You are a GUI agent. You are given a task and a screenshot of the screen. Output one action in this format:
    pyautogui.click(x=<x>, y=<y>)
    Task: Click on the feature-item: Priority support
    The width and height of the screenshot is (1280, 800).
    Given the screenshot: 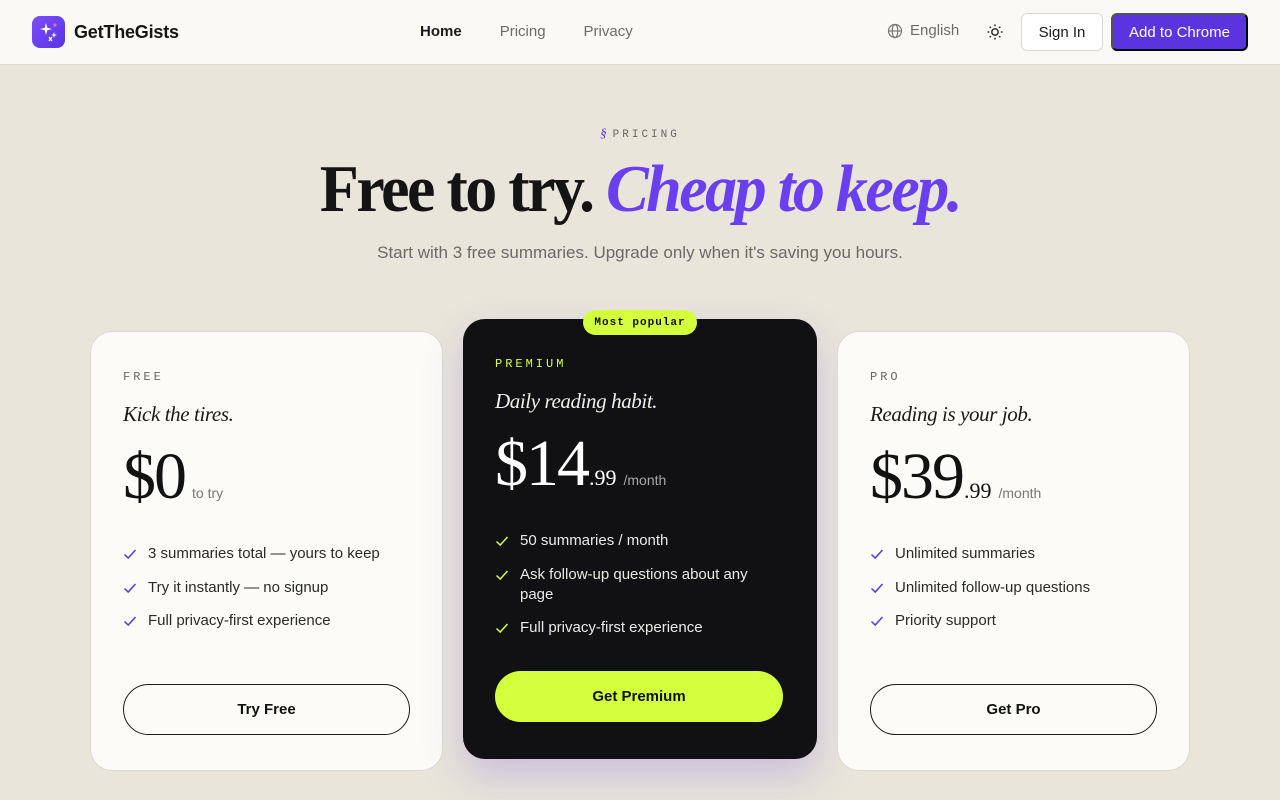 What is the action you would take?
    pyautogui.click(x=1015, y=621)
    